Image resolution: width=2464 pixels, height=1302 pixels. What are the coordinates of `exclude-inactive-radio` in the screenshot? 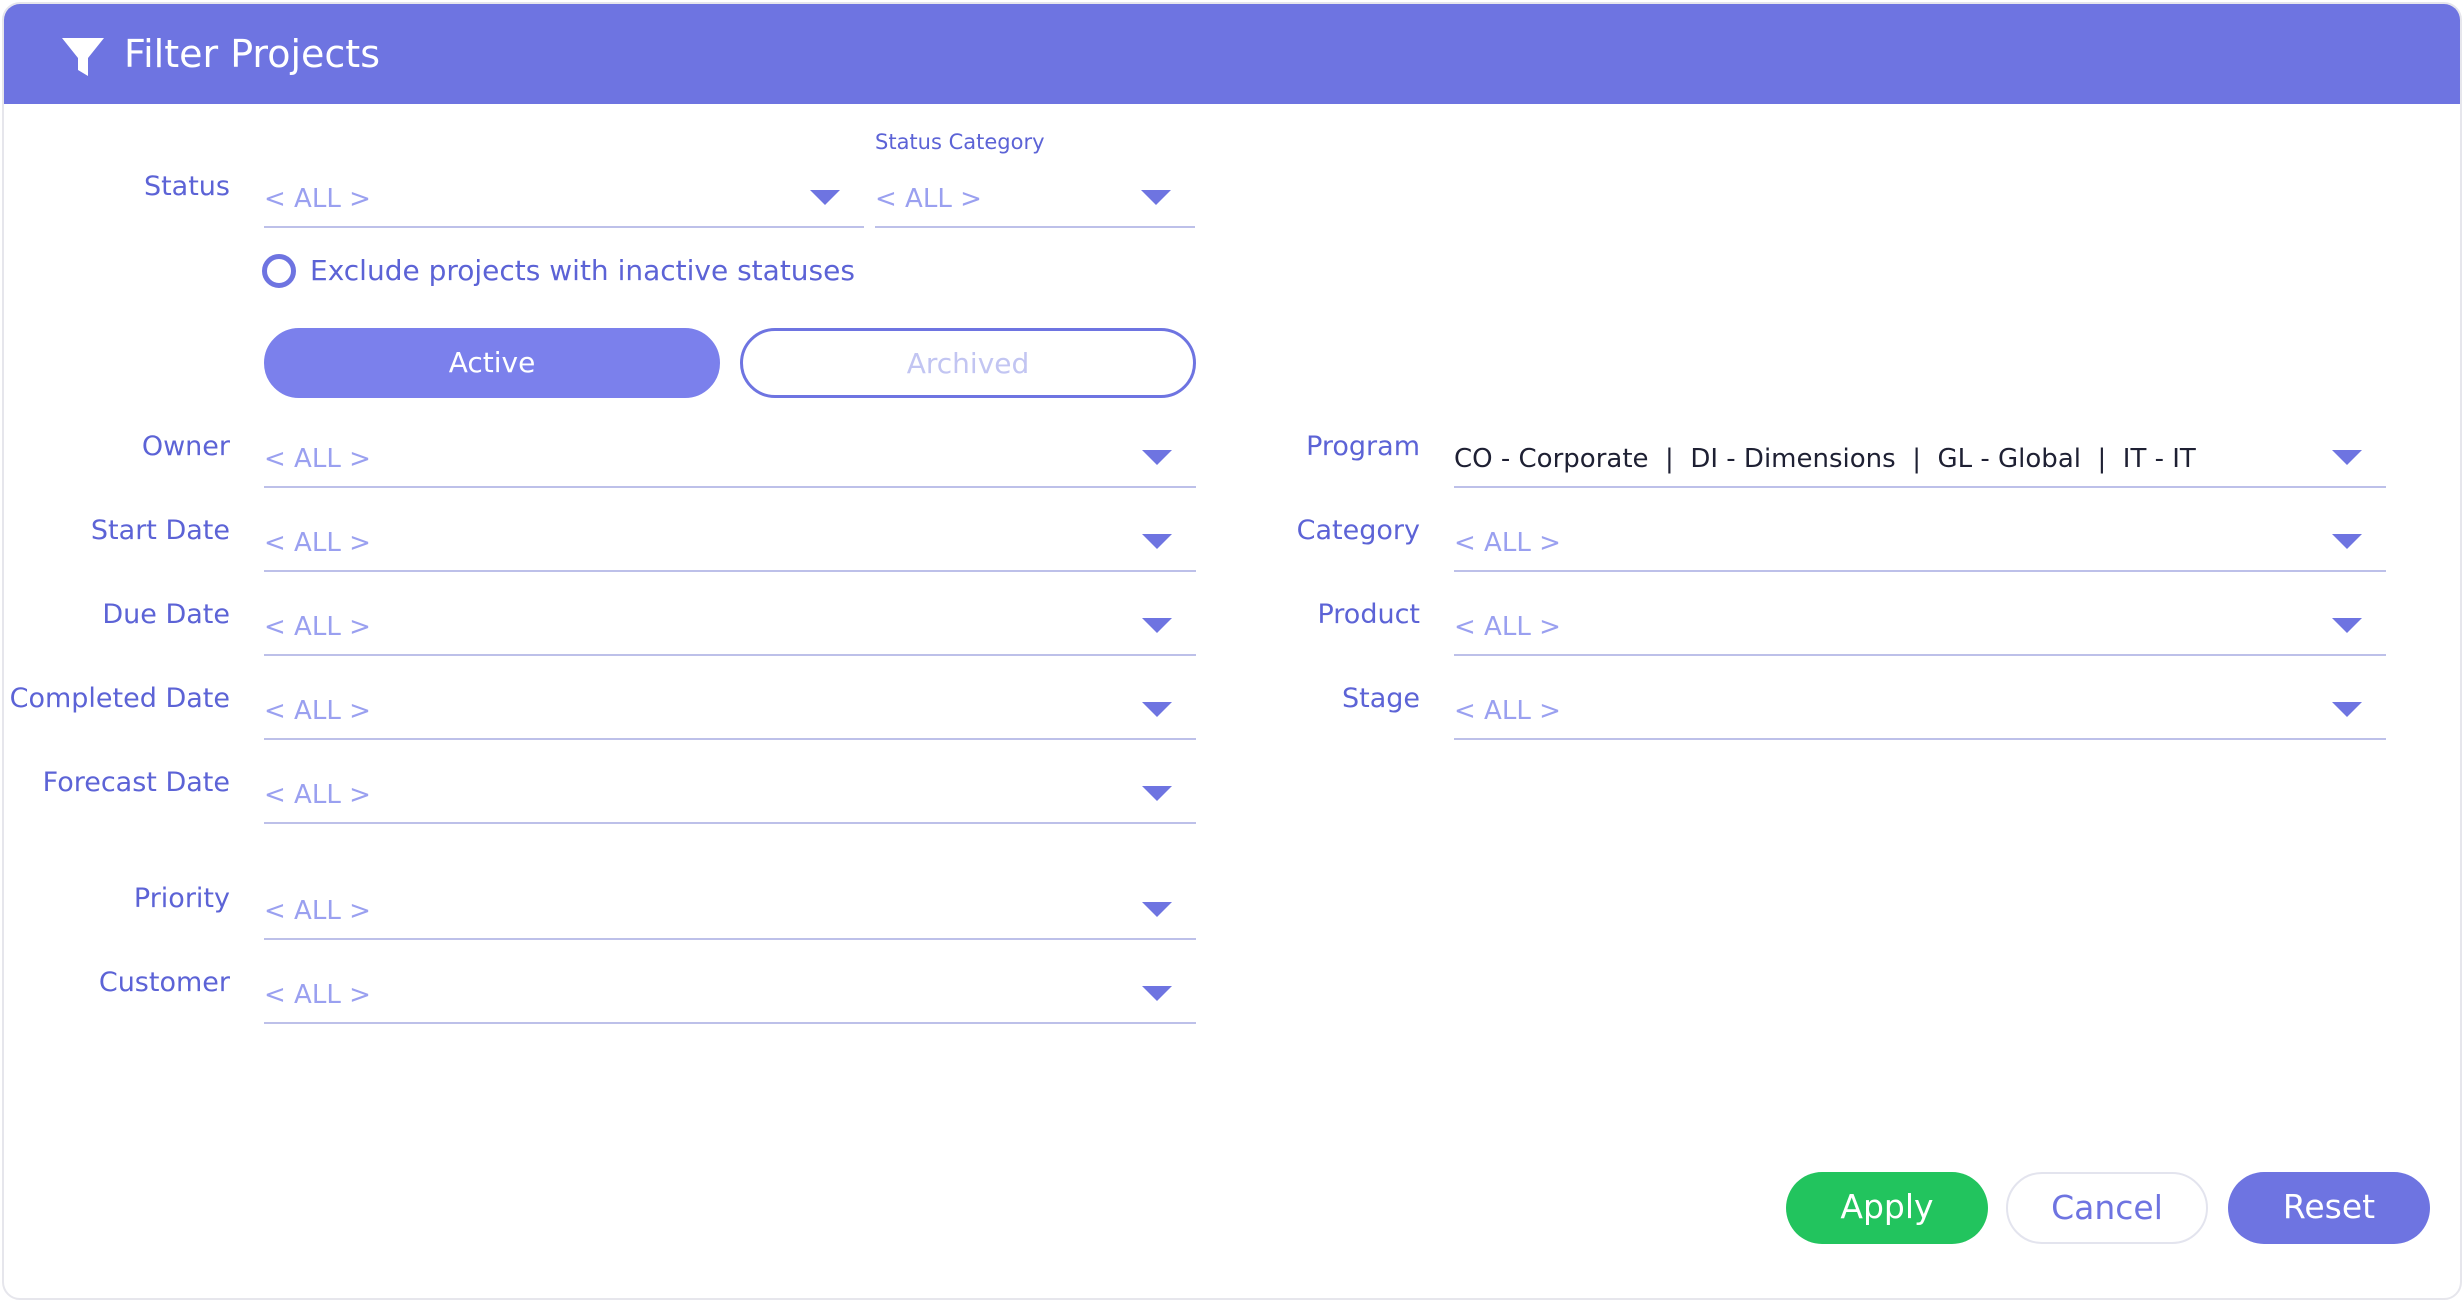 It's located at (279, 271).